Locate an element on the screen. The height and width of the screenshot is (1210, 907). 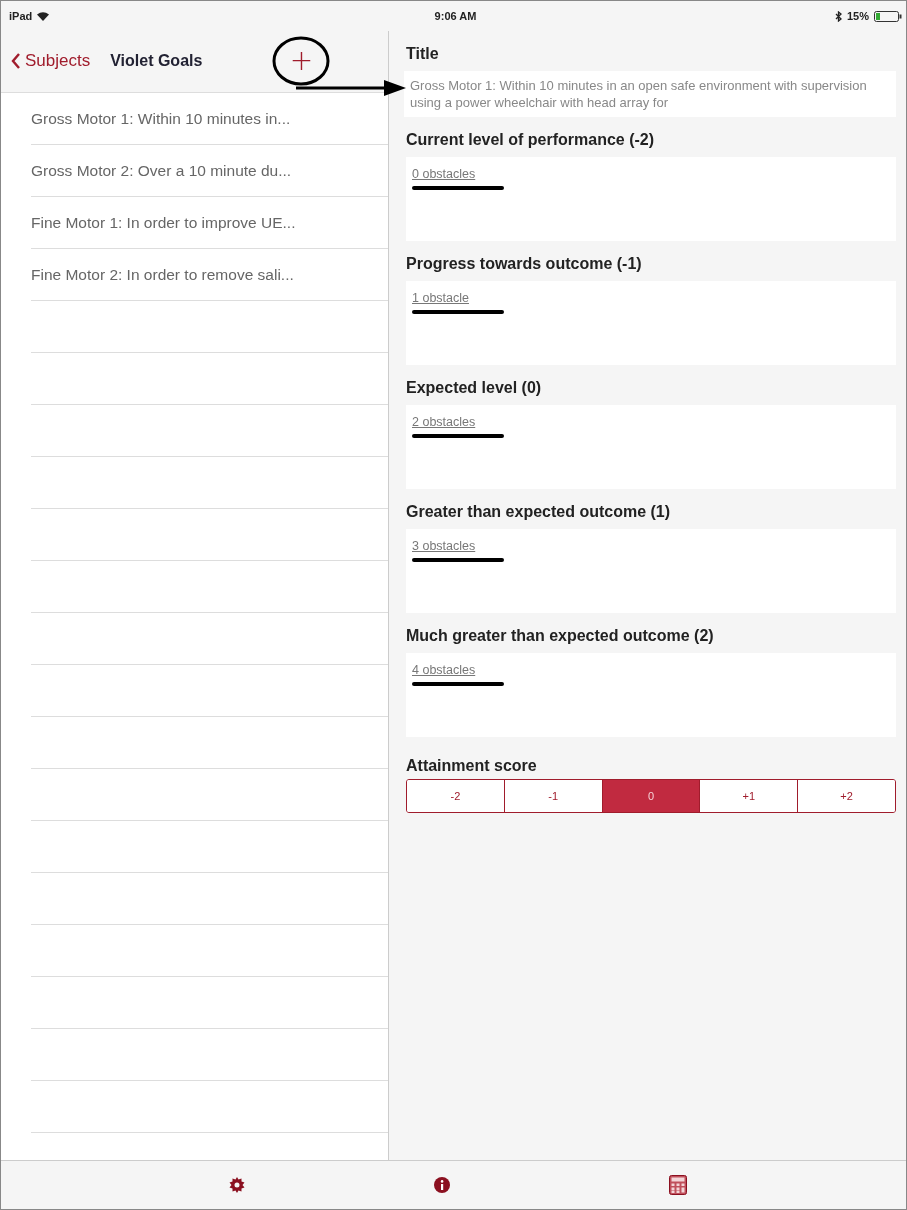
obstacles-link: 3 obstacles is located at coordinates (458, 546).